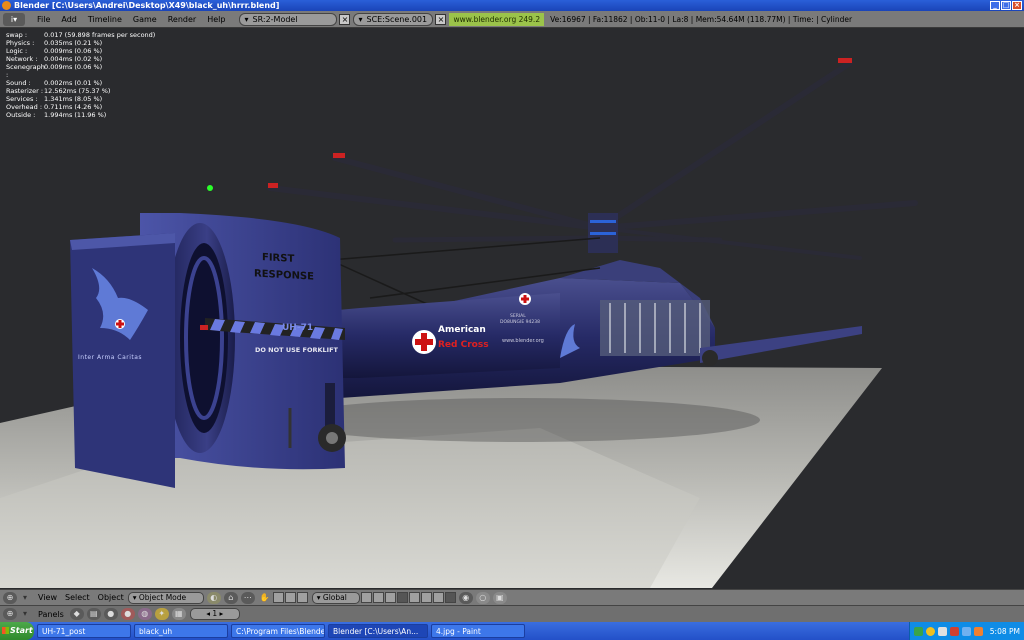 The image size is (1024, 640). I want to click on collapse-menu-icon-2: ▾, so click(25, 614).